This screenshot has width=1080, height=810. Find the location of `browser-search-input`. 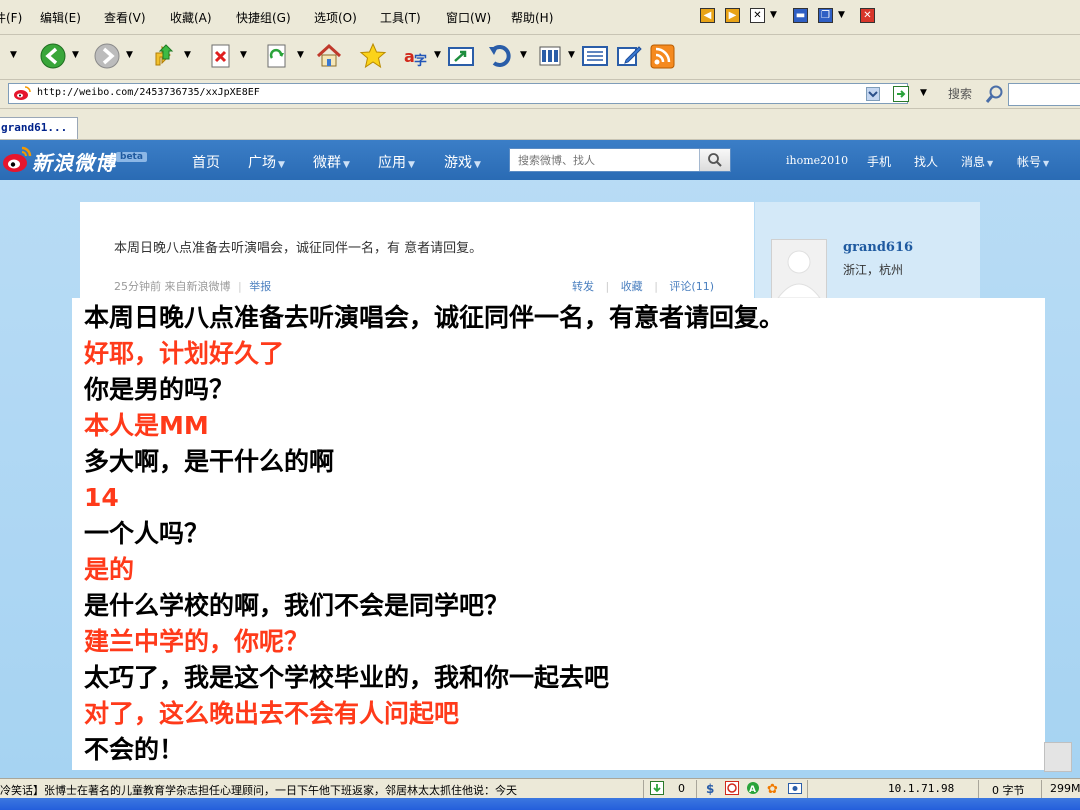

browser-search-input is located at coordinates (1044, 94).